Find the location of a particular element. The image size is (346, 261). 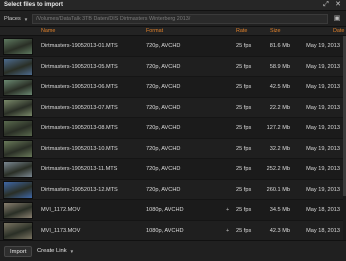

column-date: Date is located at coordinates (338, 31).